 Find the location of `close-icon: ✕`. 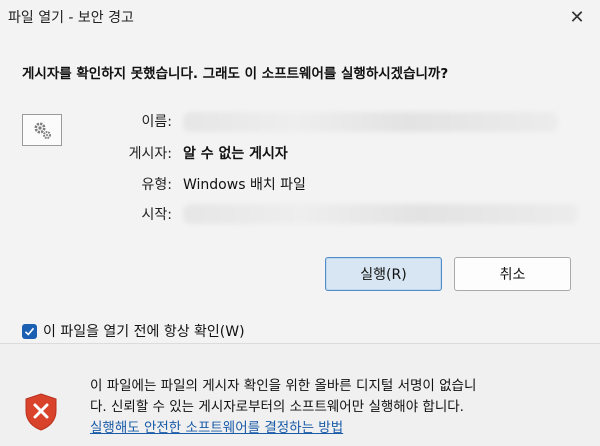

close-icon: ✕ is located at coordinates (577, 17).